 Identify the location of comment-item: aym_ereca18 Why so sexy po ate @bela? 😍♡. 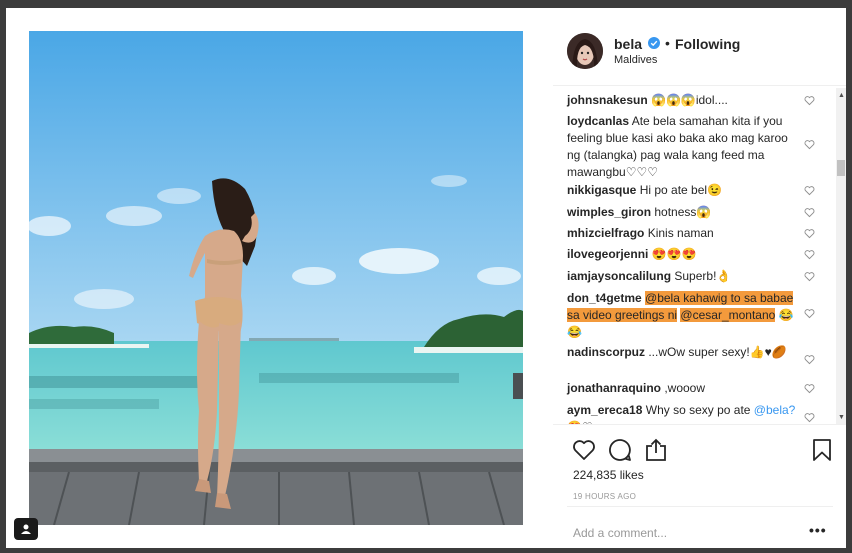
(683, 413).